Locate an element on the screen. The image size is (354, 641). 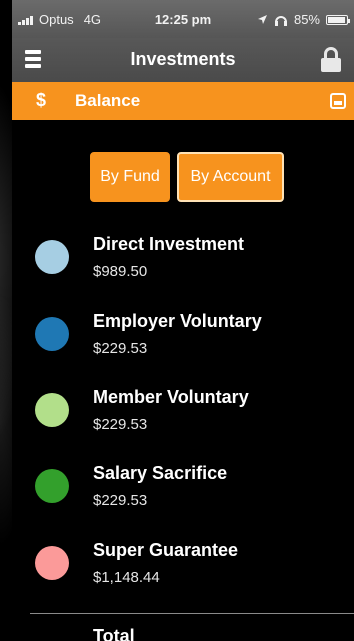
fund-name: Salary Sacrifice is located at coordinates (160, 473).